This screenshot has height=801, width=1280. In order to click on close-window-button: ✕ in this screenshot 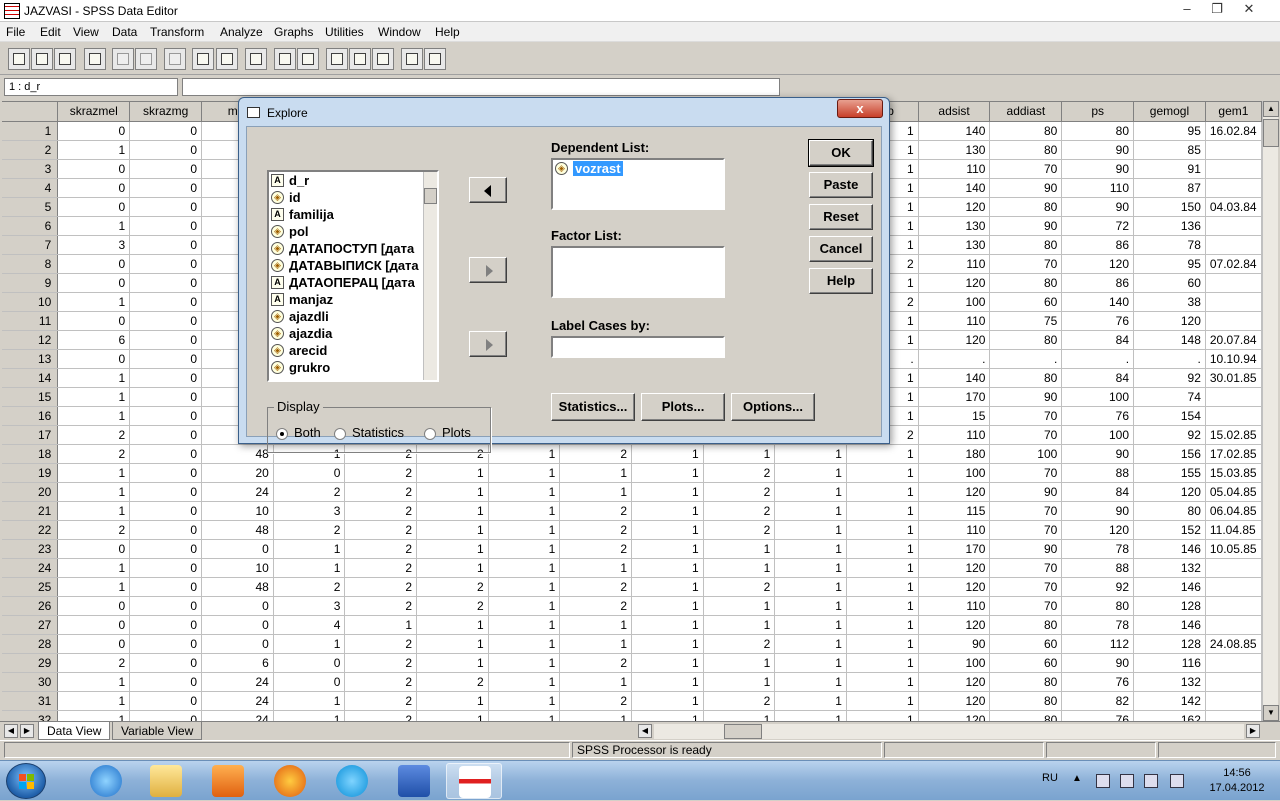, I will do `click(1249, 9)`.